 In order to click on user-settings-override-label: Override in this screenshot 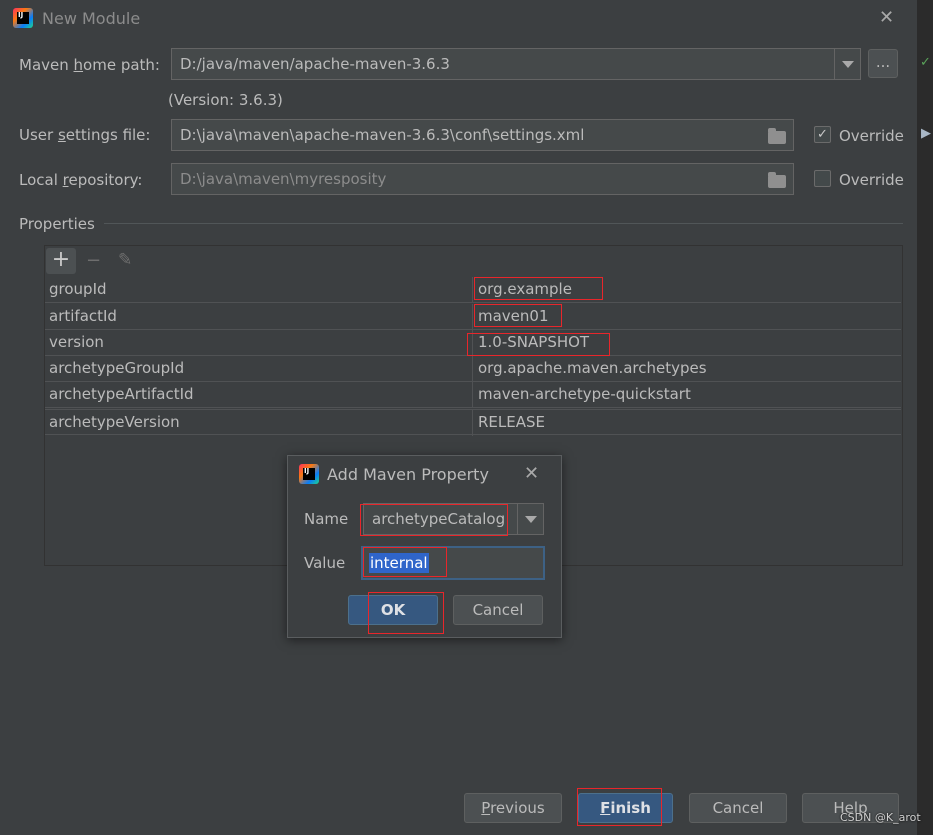, I will do `click(871, 136)`.